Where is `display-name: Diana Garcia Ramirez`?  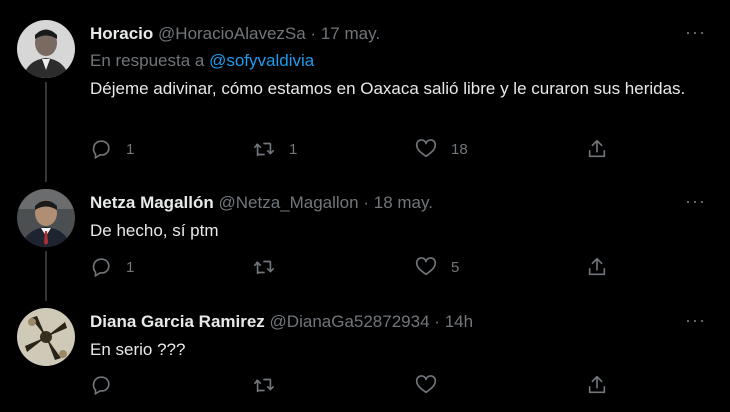
display-name: Diana Garcia Ramirez is located at coordinates (177, 321).